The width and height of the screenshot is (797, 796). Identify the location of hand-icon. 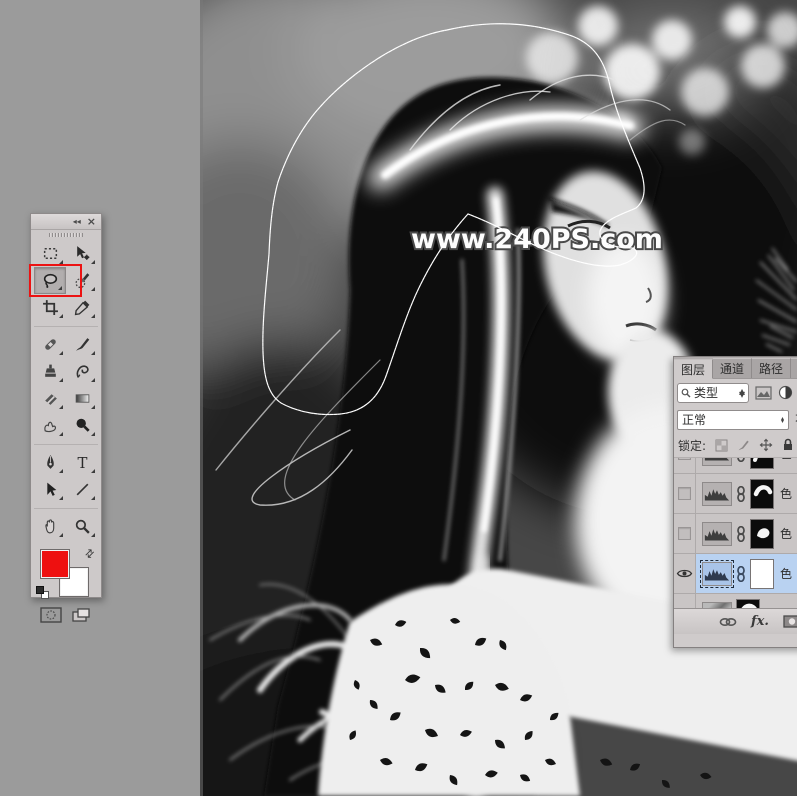
(49, 526).